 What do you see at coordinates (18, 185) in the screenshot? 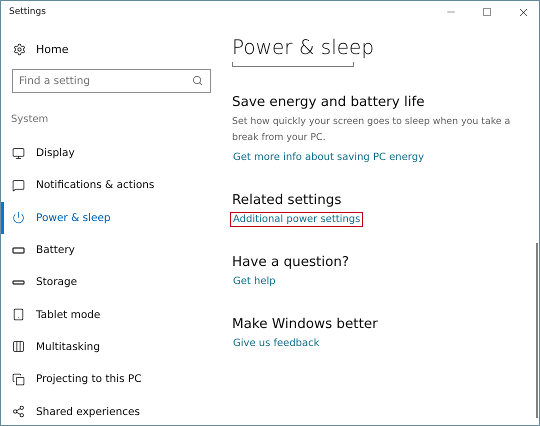
I see `message-icon` at bounding box center [18, 185].